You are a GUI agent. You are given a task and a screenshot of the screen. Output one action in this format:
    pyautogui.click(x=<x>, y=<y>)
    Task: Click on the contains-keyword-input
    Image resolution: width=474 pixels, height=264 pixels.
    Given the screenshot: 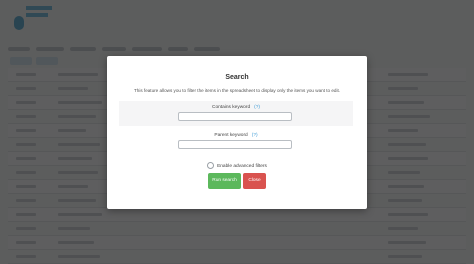 What is the action you would take?
    pyautogui.click(x=235, y=116)
    